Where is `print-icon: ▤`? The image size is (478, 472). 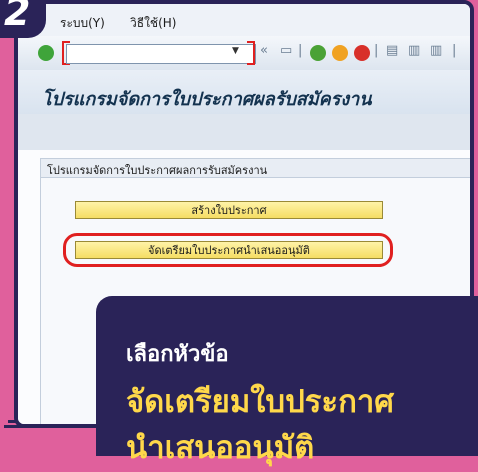
print-icon: ▤ is located at coordinates (392, 50).